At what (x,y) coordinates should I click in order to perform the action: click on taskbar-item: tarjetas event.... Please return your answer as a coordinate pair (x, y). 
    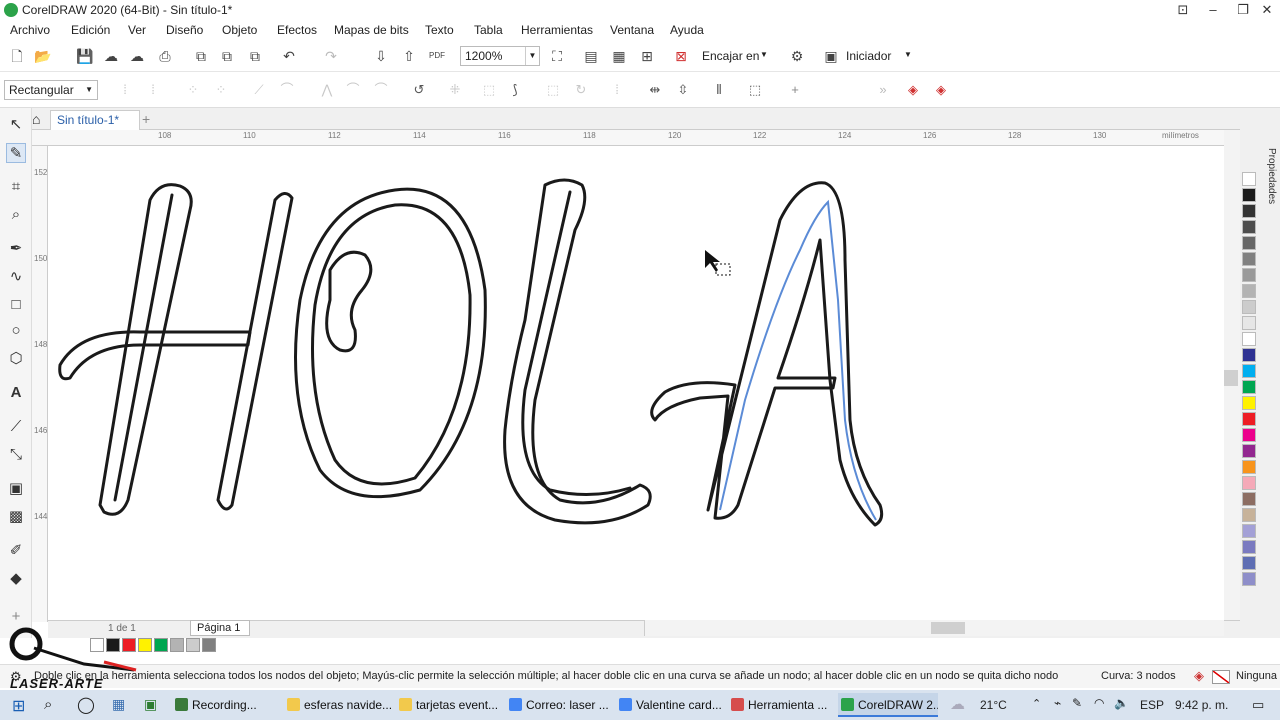
    Looking at the image, I should click on (449, 705).